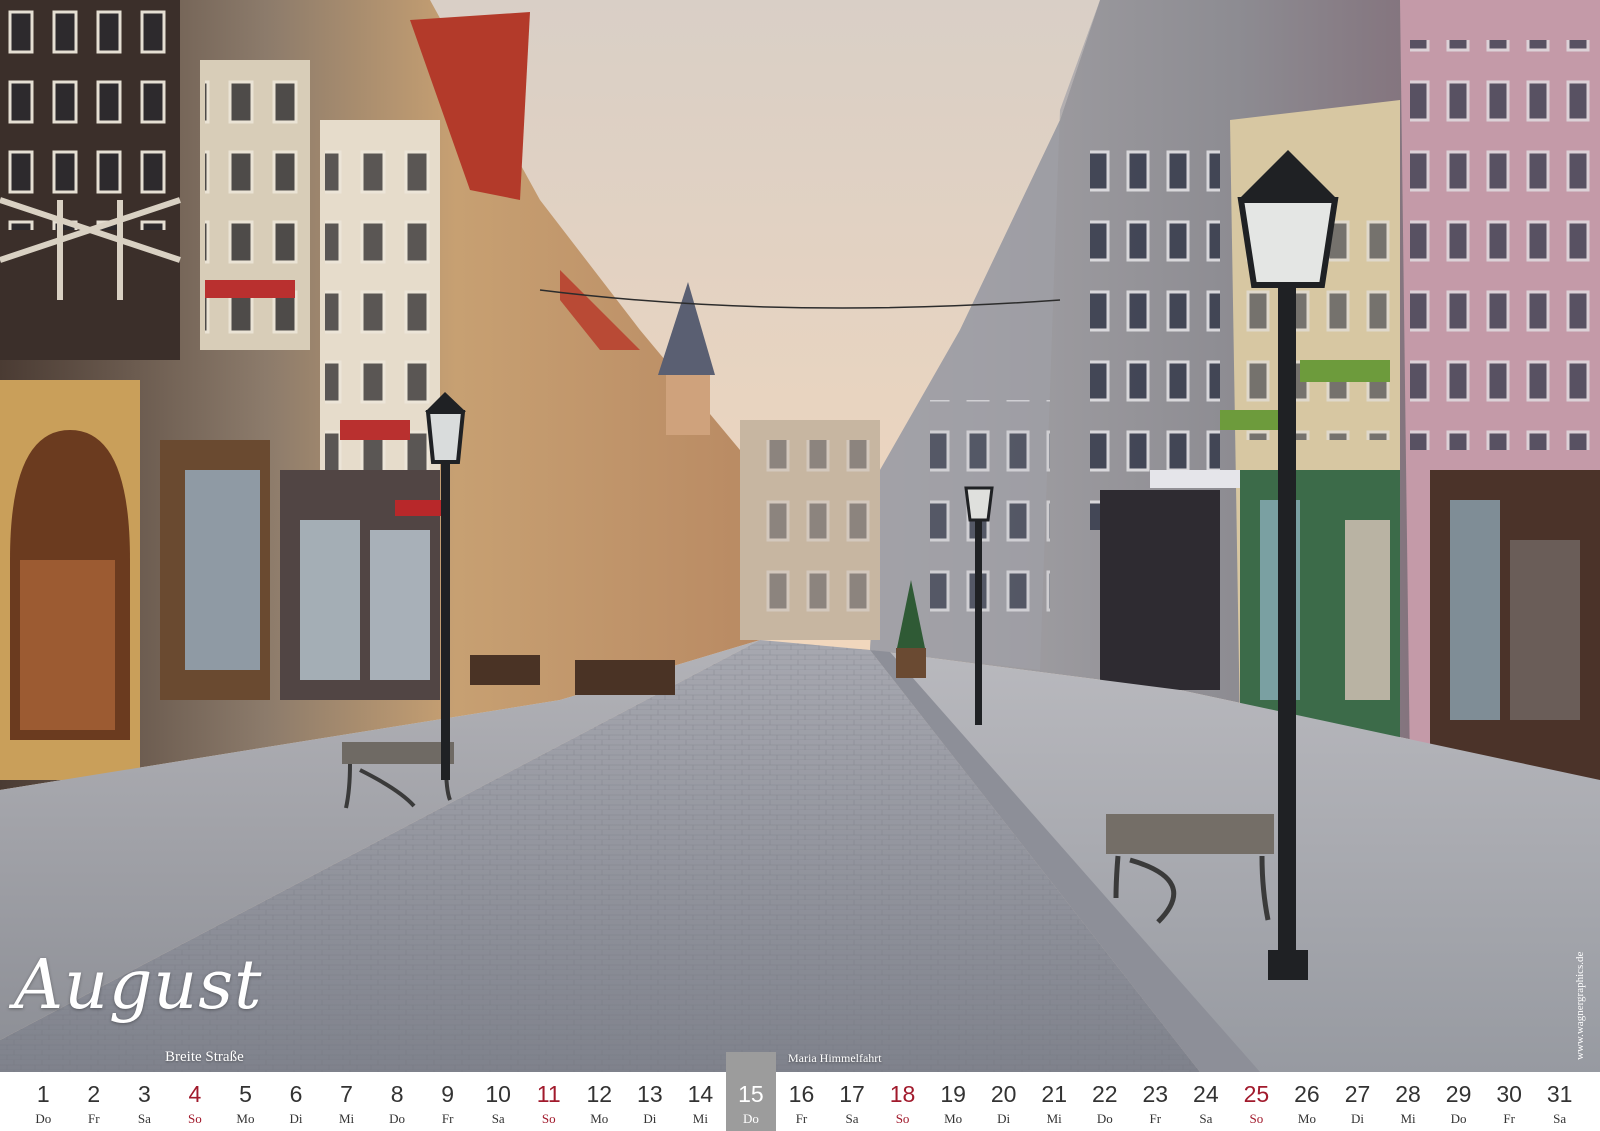 This screenshot has height=1131, width=1600. I want to click on day-cell: 8 Do, so click(397, 1101).